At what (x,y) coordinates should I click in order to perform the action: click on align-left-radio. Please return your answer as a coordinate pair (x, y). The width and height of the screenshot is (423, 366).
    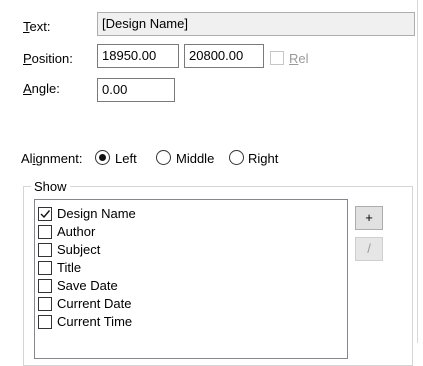
    Looking at the image, I should click on (102, 157).